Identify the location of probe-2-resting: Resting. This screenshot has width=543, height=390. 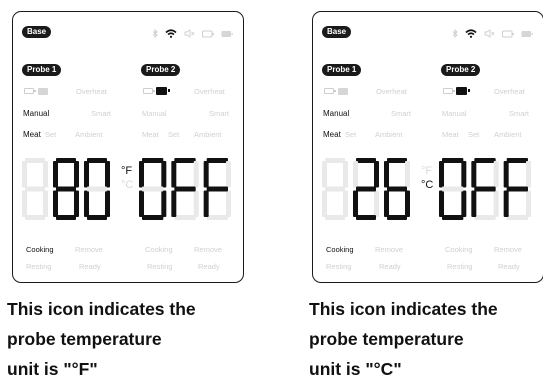
(460, 266).